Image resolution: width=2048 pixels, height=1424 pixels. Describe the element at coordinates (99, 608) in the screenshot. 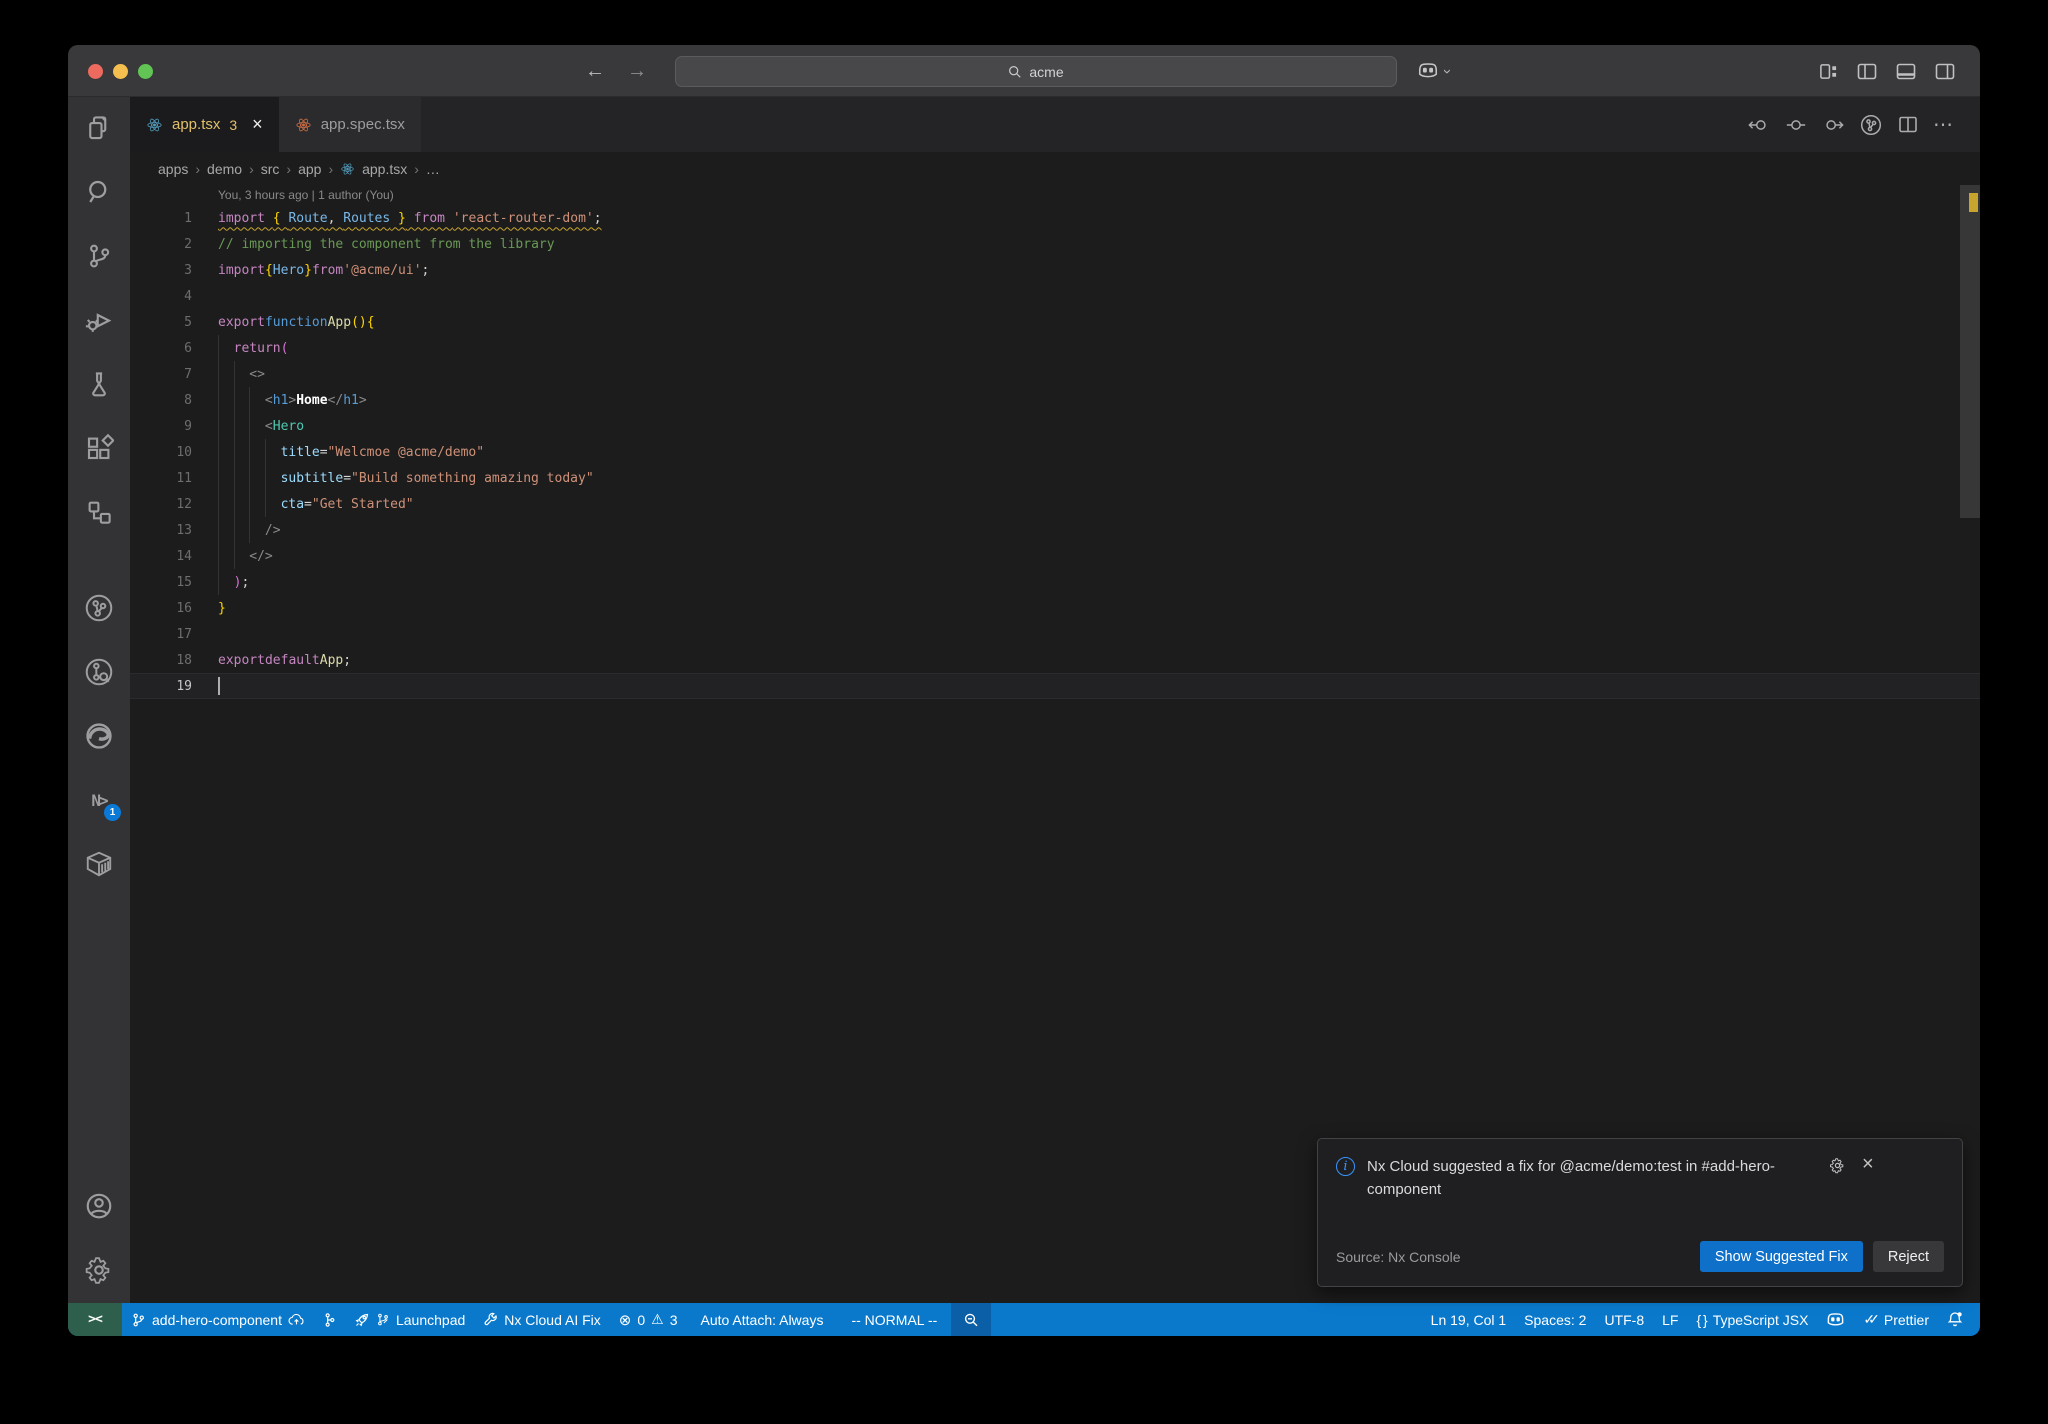

I see `gitlens-icon` at that location.